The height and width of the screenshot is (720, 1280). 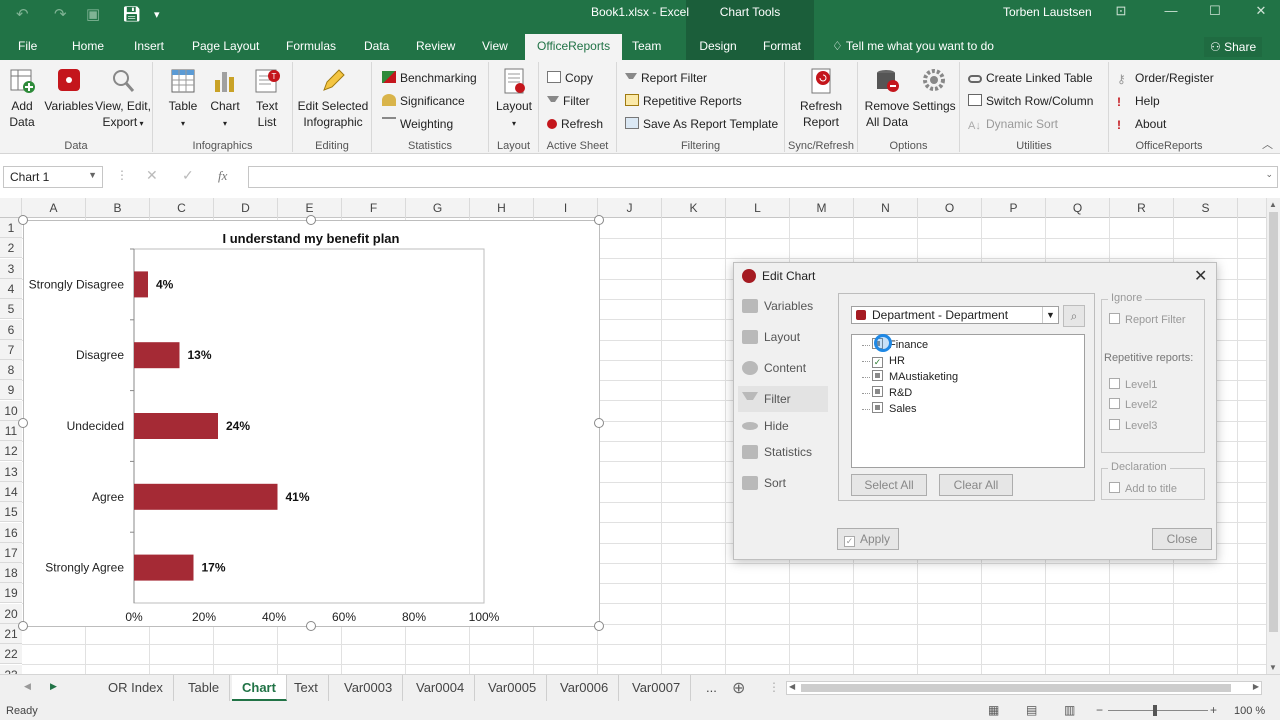 I want to click on tab-page-layout: Page Layout, so click(x=225, y=47).